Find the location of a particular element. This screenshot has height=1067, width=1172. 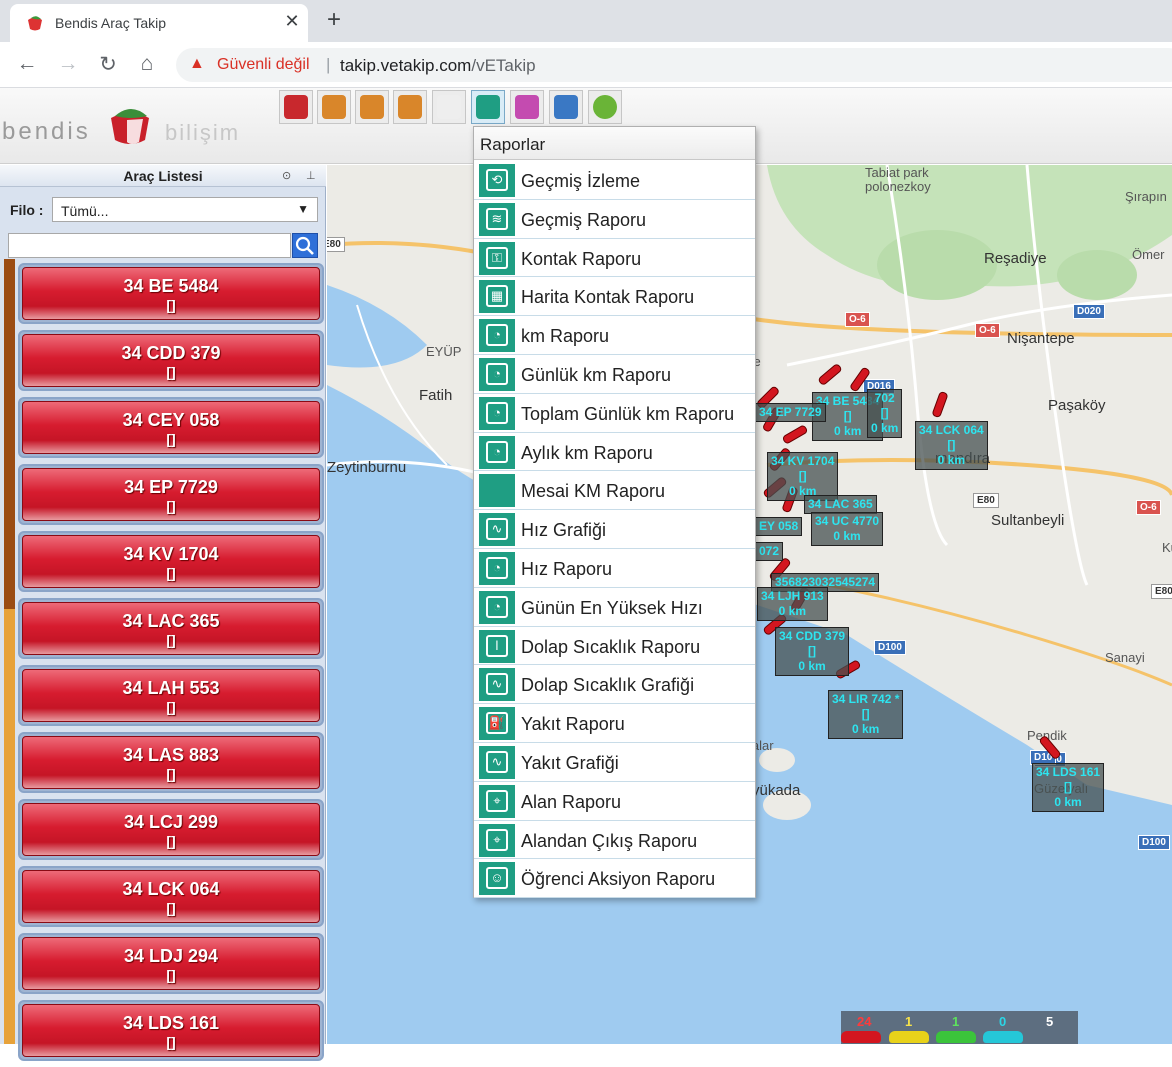

vehicle-list-item: 34 CDD 379[] is located at coordinates (171, 360).